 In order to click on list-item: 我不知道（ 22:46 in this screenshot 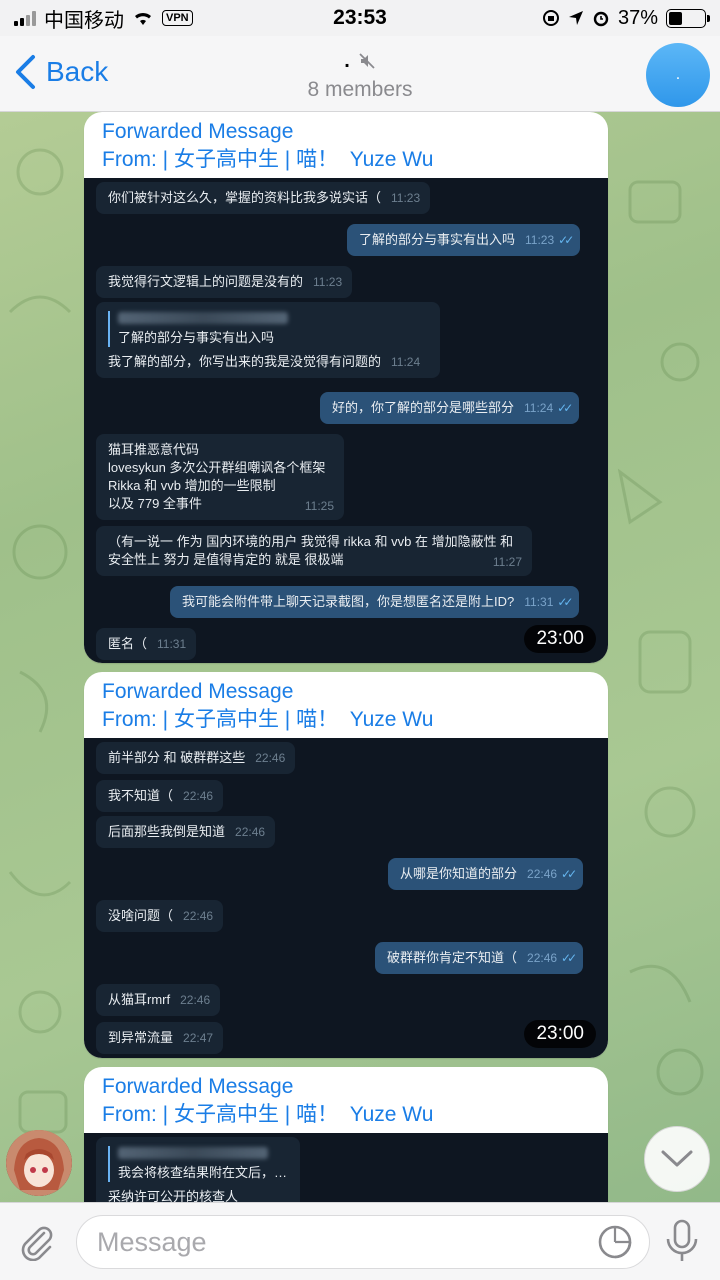, I will do `click(160, 796)`.